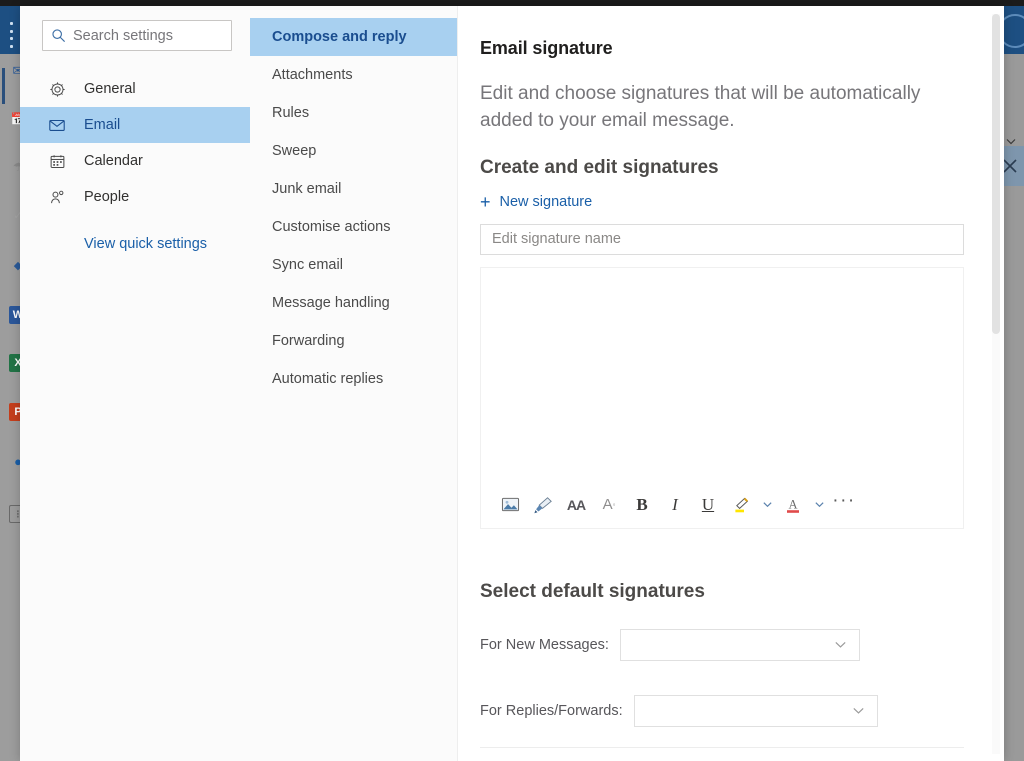 This screenshot has width=1024, height=761. Describe the element at coordinates (294, 151) in the screenshot. I see `subnav-item-label: Sweep` at that location.